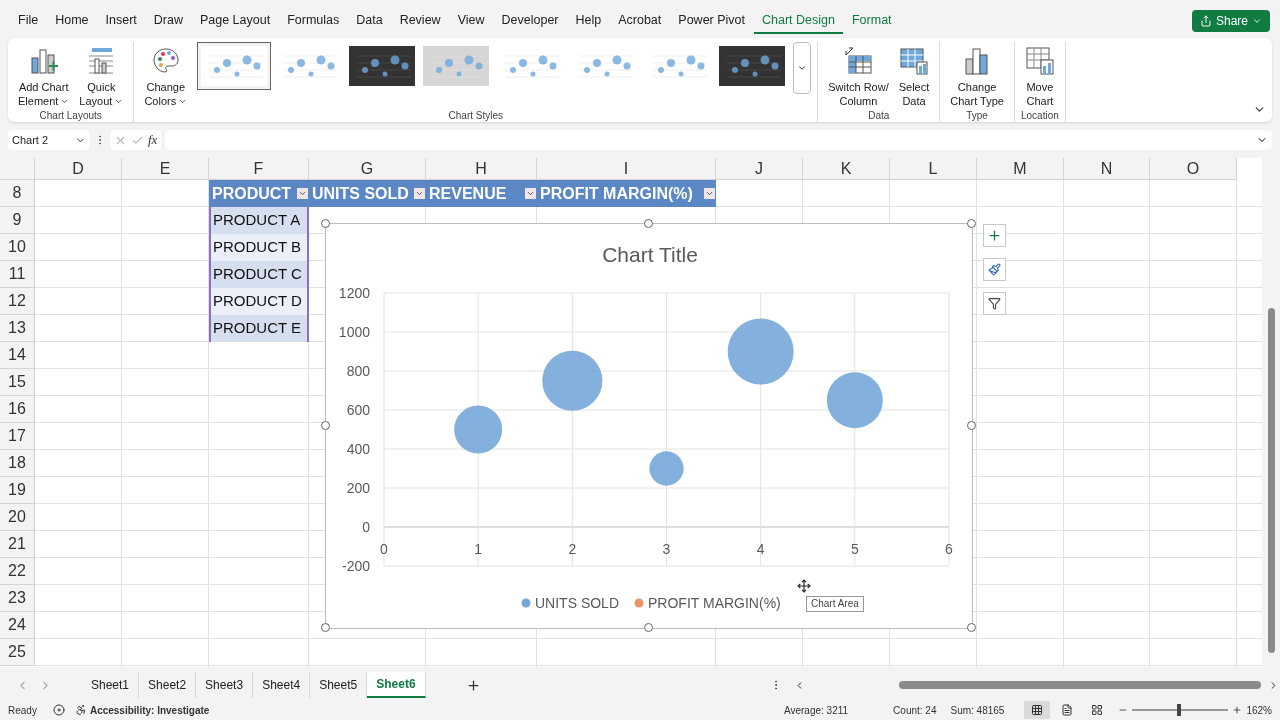 This screenshot has width=1280, height=720. I want to click on tooltip: Chart Area, so click(835, 604).